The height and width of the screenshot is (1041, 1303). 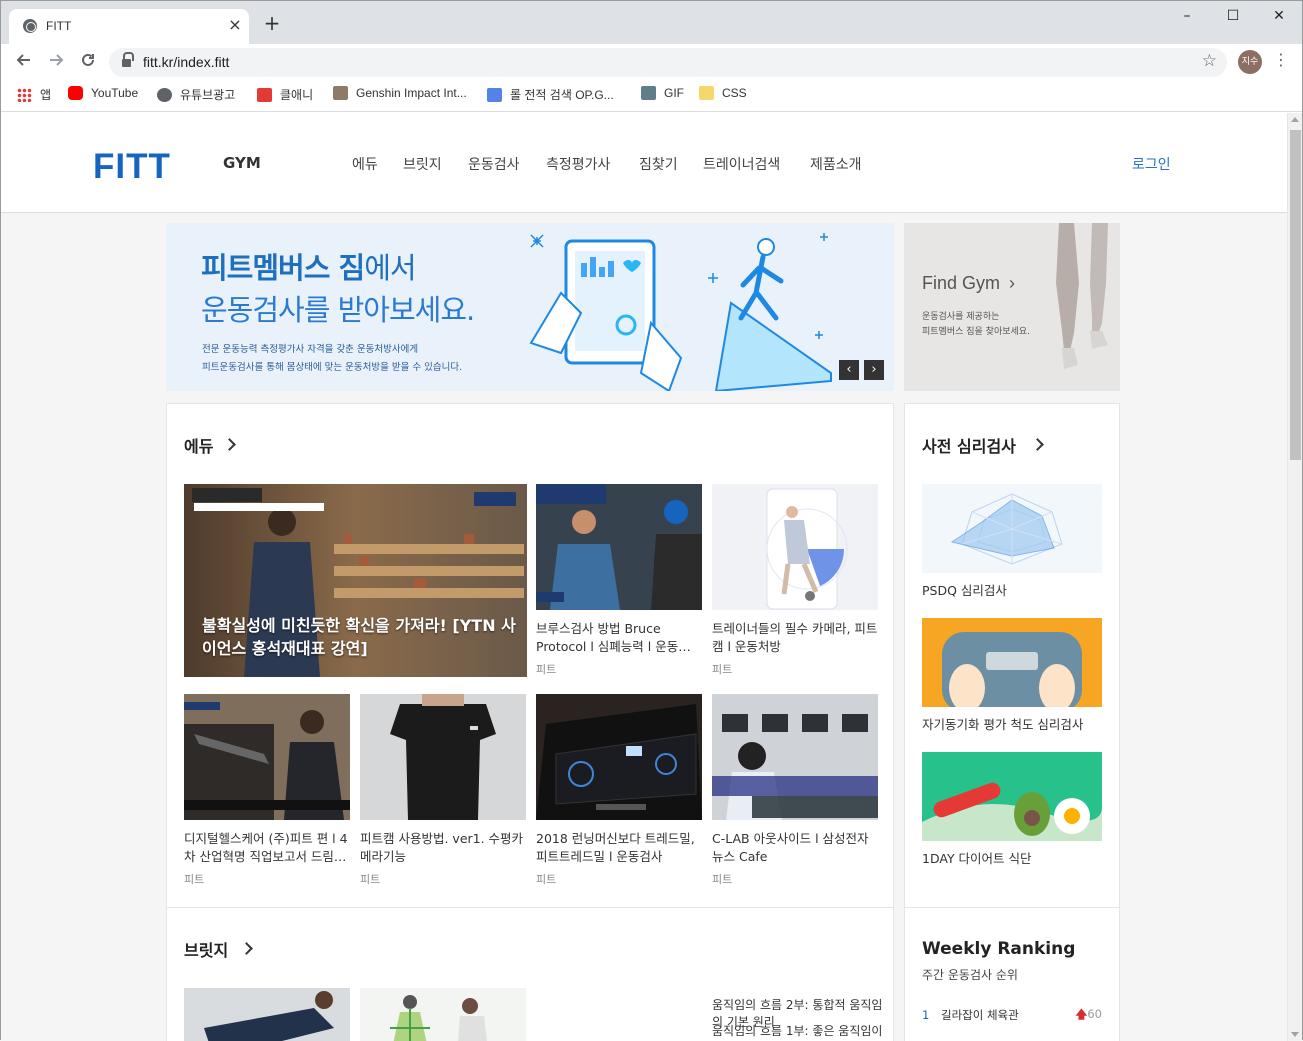 I want to click on page-scrollbar, so click(x=1294, y=577).